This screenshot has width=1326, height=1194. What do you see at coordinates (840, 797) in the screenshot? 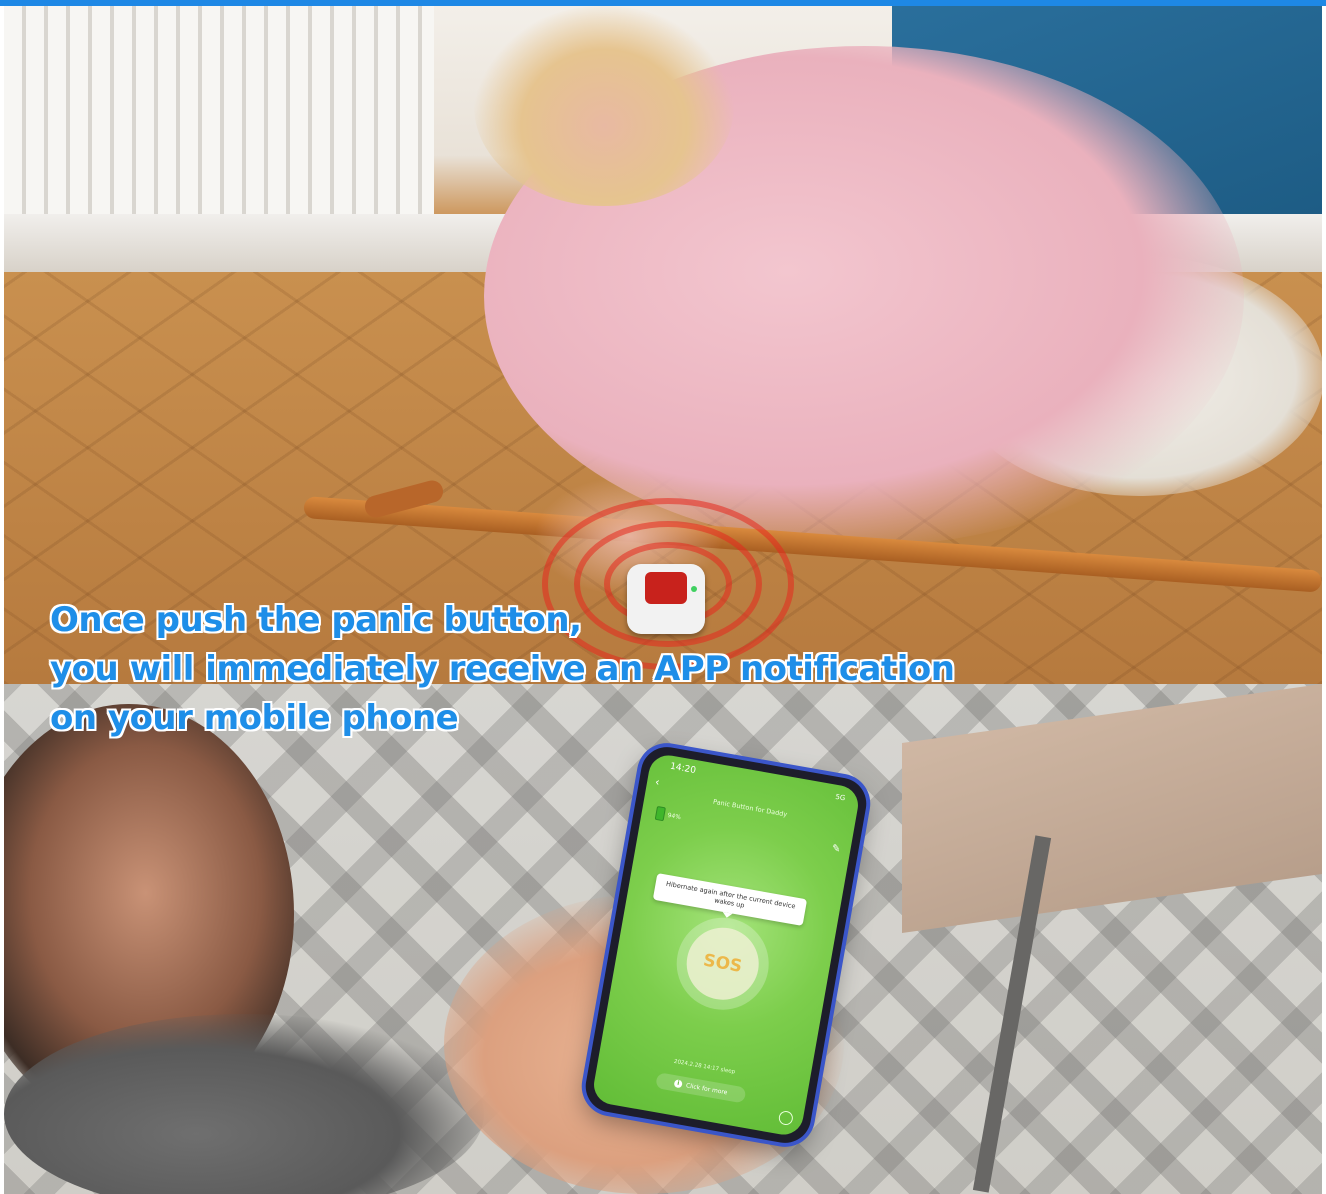
I see `status-signal: 5G` at bounding box center [840, 797].